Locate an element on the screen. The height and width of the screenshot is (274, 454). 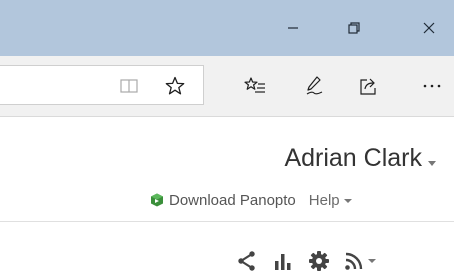
panopto-download-icon is located at coordinates (157, 200).